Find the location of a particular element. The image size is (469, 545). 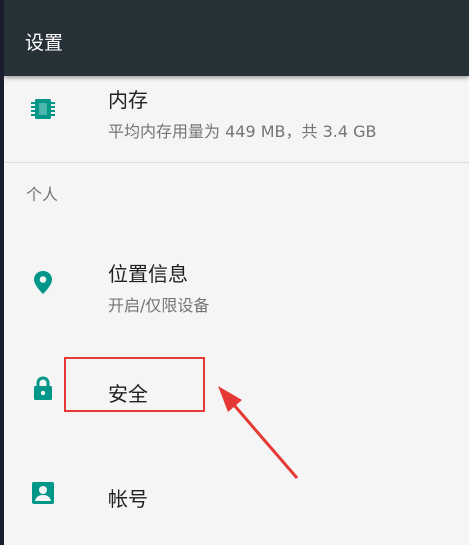

section-divider is located at coordinates (236, 162).